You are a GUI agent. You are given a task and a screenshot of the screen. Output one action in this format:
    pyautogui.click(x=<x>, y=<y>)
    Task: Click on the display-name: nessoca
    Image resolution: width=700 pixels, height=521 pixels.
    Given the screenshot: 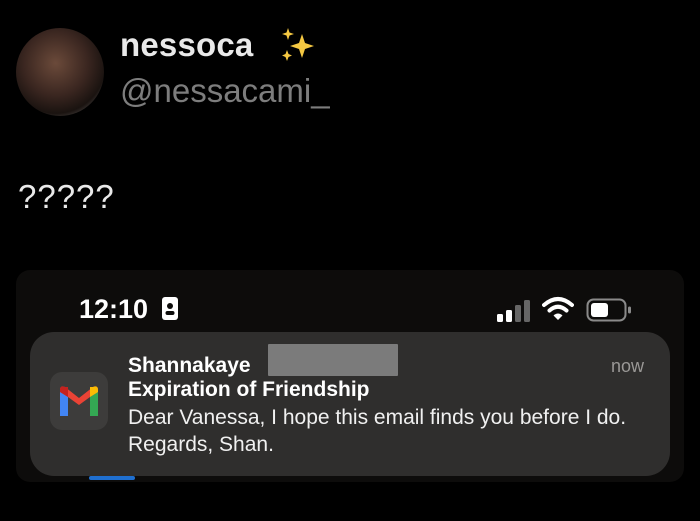 What is the action you would take?
    pyautogui.click(x=186, y=45)
    